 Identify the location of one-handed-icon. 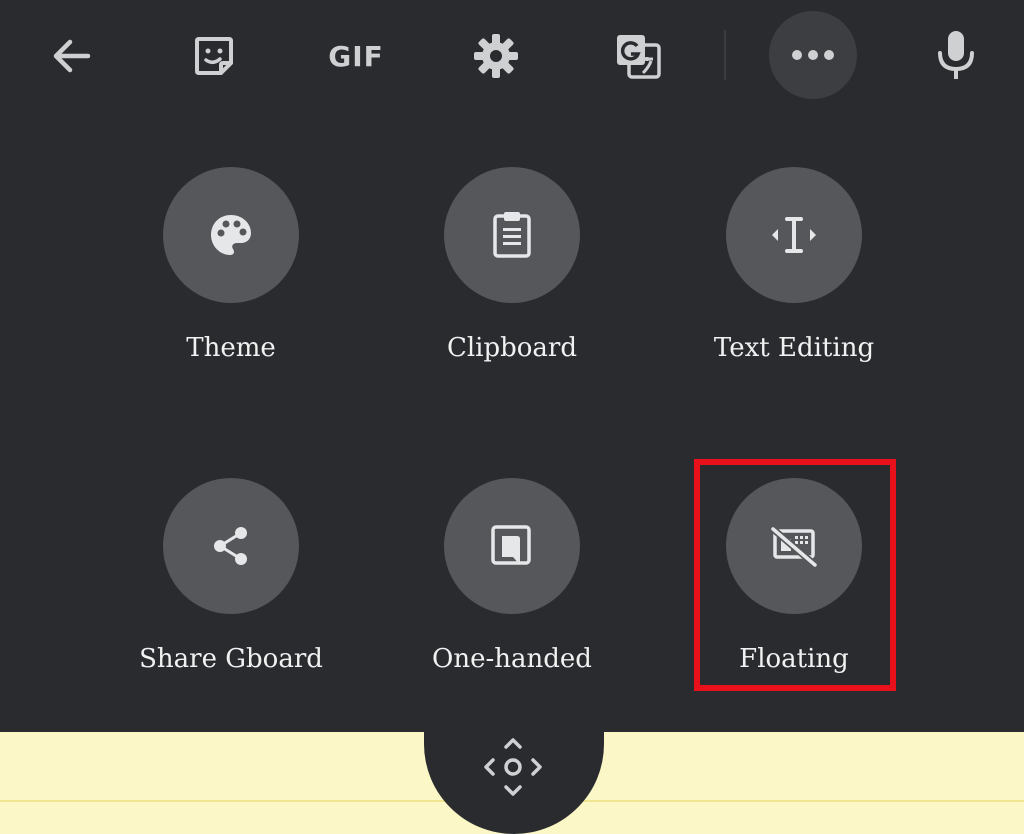
(511, 545).